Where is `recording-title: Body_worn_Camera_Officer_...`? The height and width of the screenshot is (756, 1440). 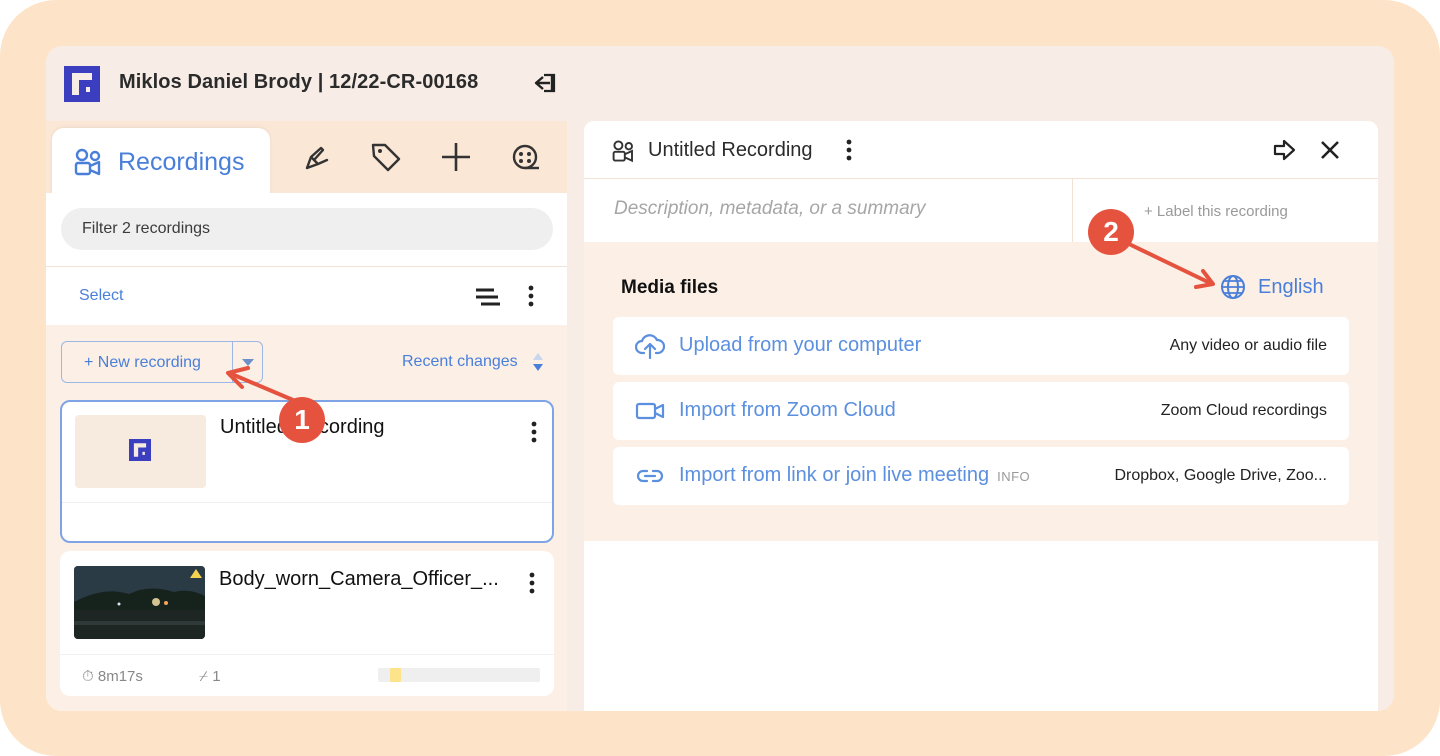 recording-title: Body_worn_Camera_Officer_... is located at coordinates (359, 579).